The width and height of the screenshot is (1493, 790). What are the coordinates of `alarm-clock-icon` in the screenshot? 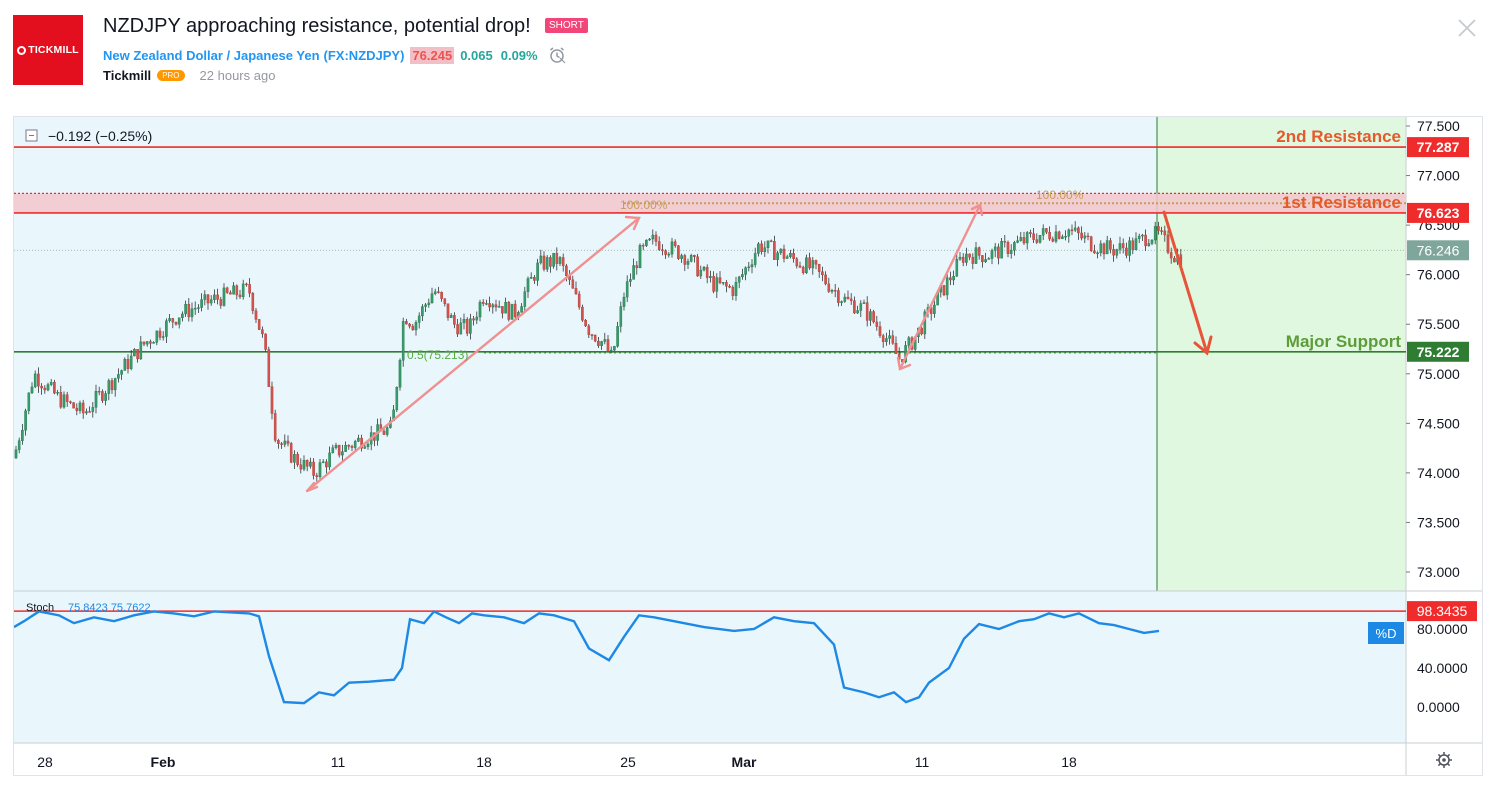 It's located at (557, 55).